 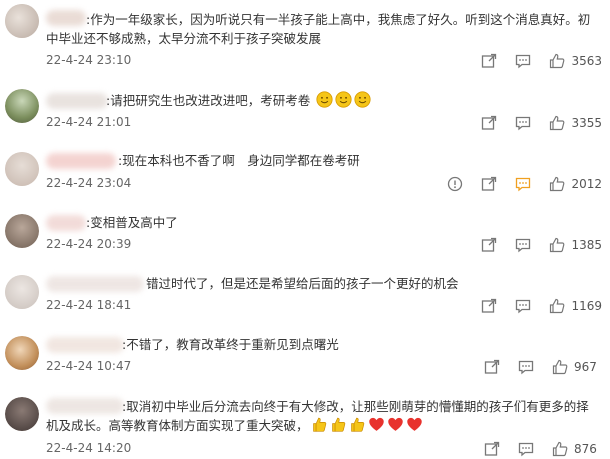 What do you see at coordinates (302, 283) in the screenshot?
I see `comment-text: 错过时代了，但是还是希望给后面的孩子一个更好的机会` at bounding box center [302, 283].